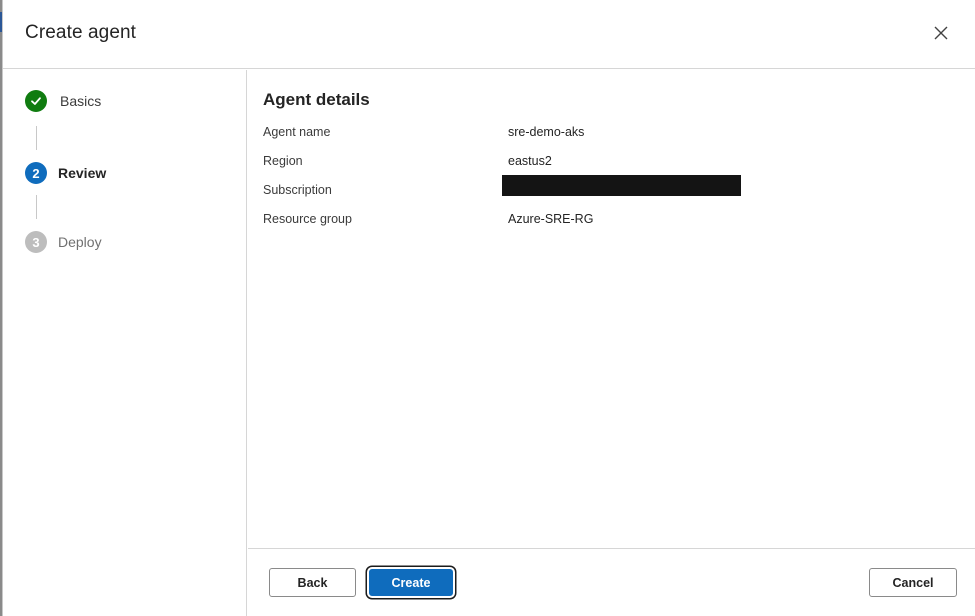 This screenshot has width=975, height=616. I want to click on step-number-circle: 3, so click(36, 242).